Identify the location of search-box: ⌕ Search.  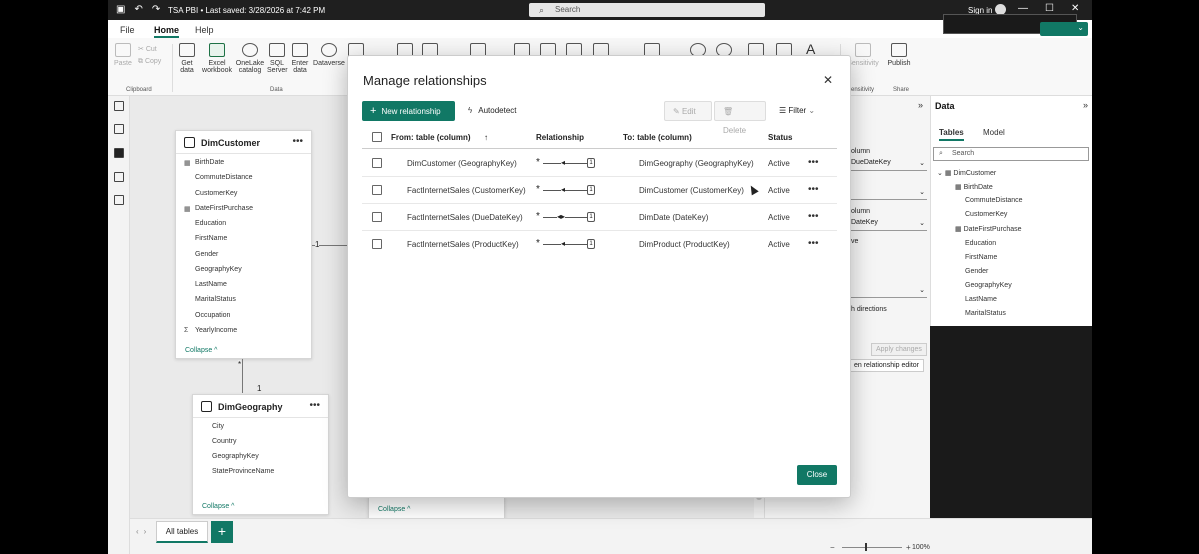
(647, 10).